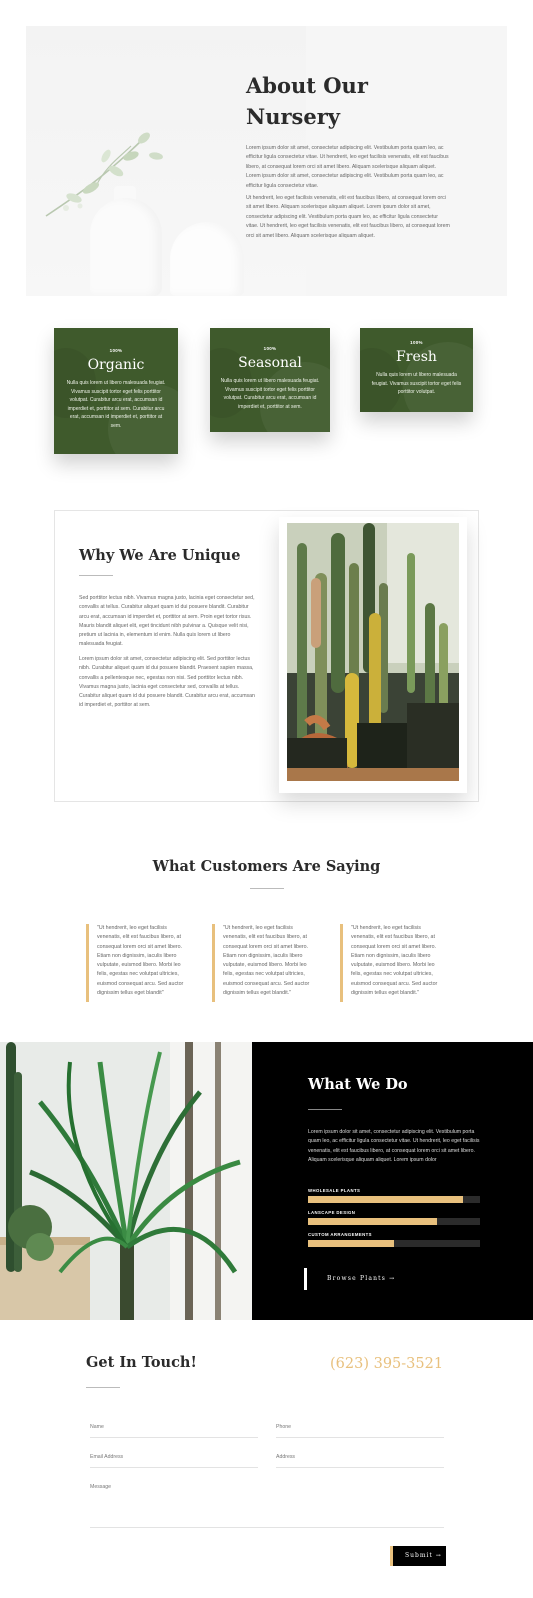  What do you see at coordinates (360, 1430) in the screenshot?
I see `phone-field: Phone` at bounding box center [360, 1430].